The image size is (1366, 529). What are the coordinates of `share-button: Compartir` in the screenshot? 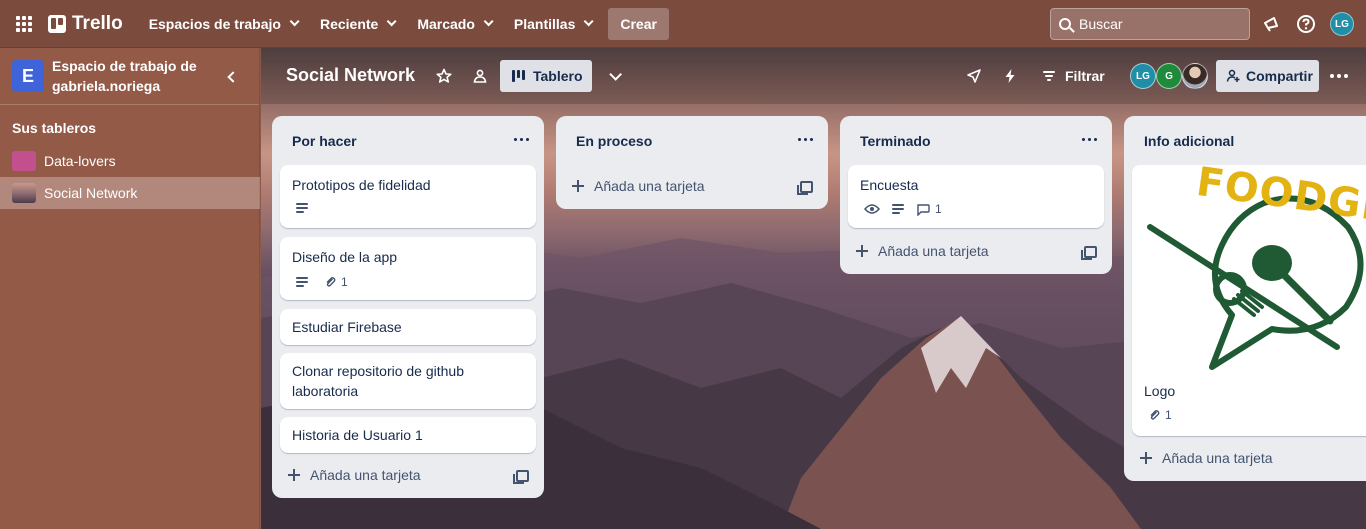 It's located at (1267, 76).